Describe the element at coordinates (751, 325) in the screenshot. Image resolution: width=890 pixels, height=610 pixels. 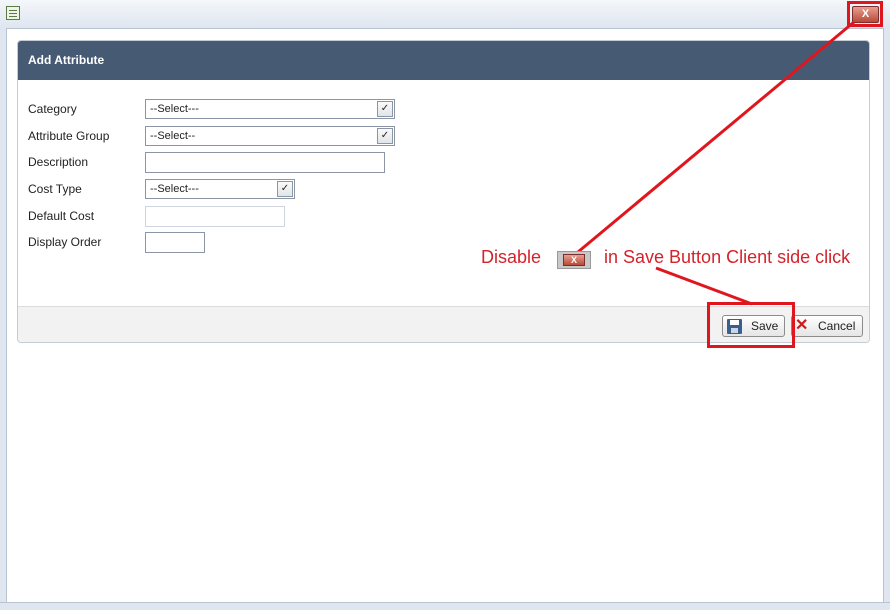
I see `save-highlight-box` at that location.